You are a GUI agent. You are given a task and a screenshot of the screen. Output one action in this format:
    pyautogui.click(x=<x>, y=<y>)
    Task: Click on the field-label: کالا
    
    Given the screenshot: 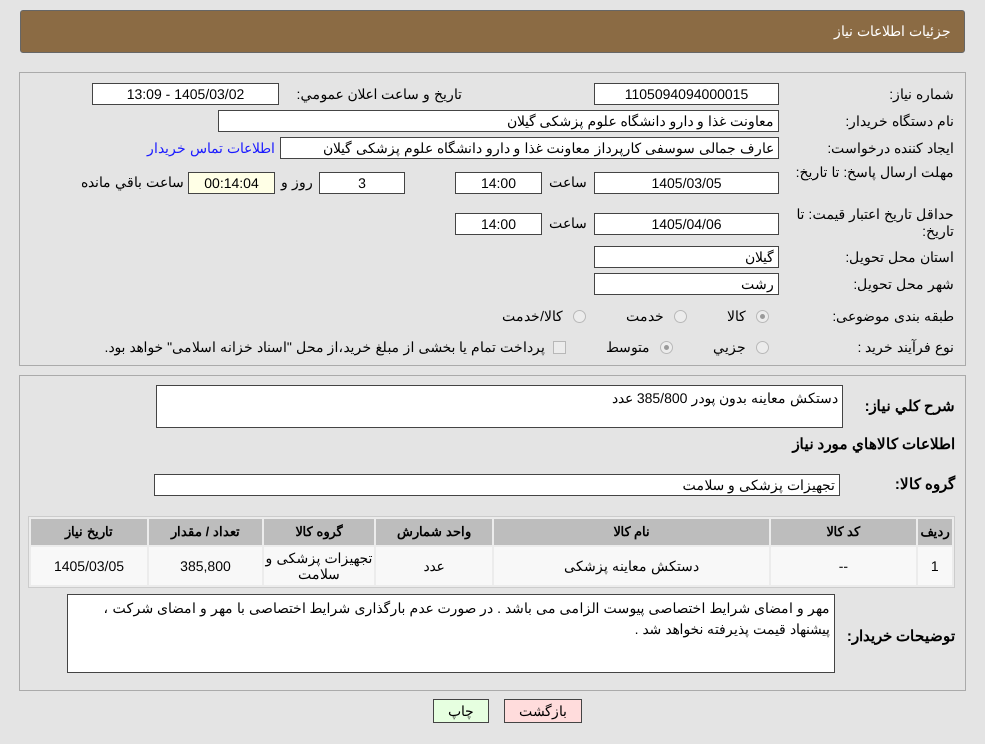 What is the action you would take?
    pyautogui.click(x=736, y=316)
    